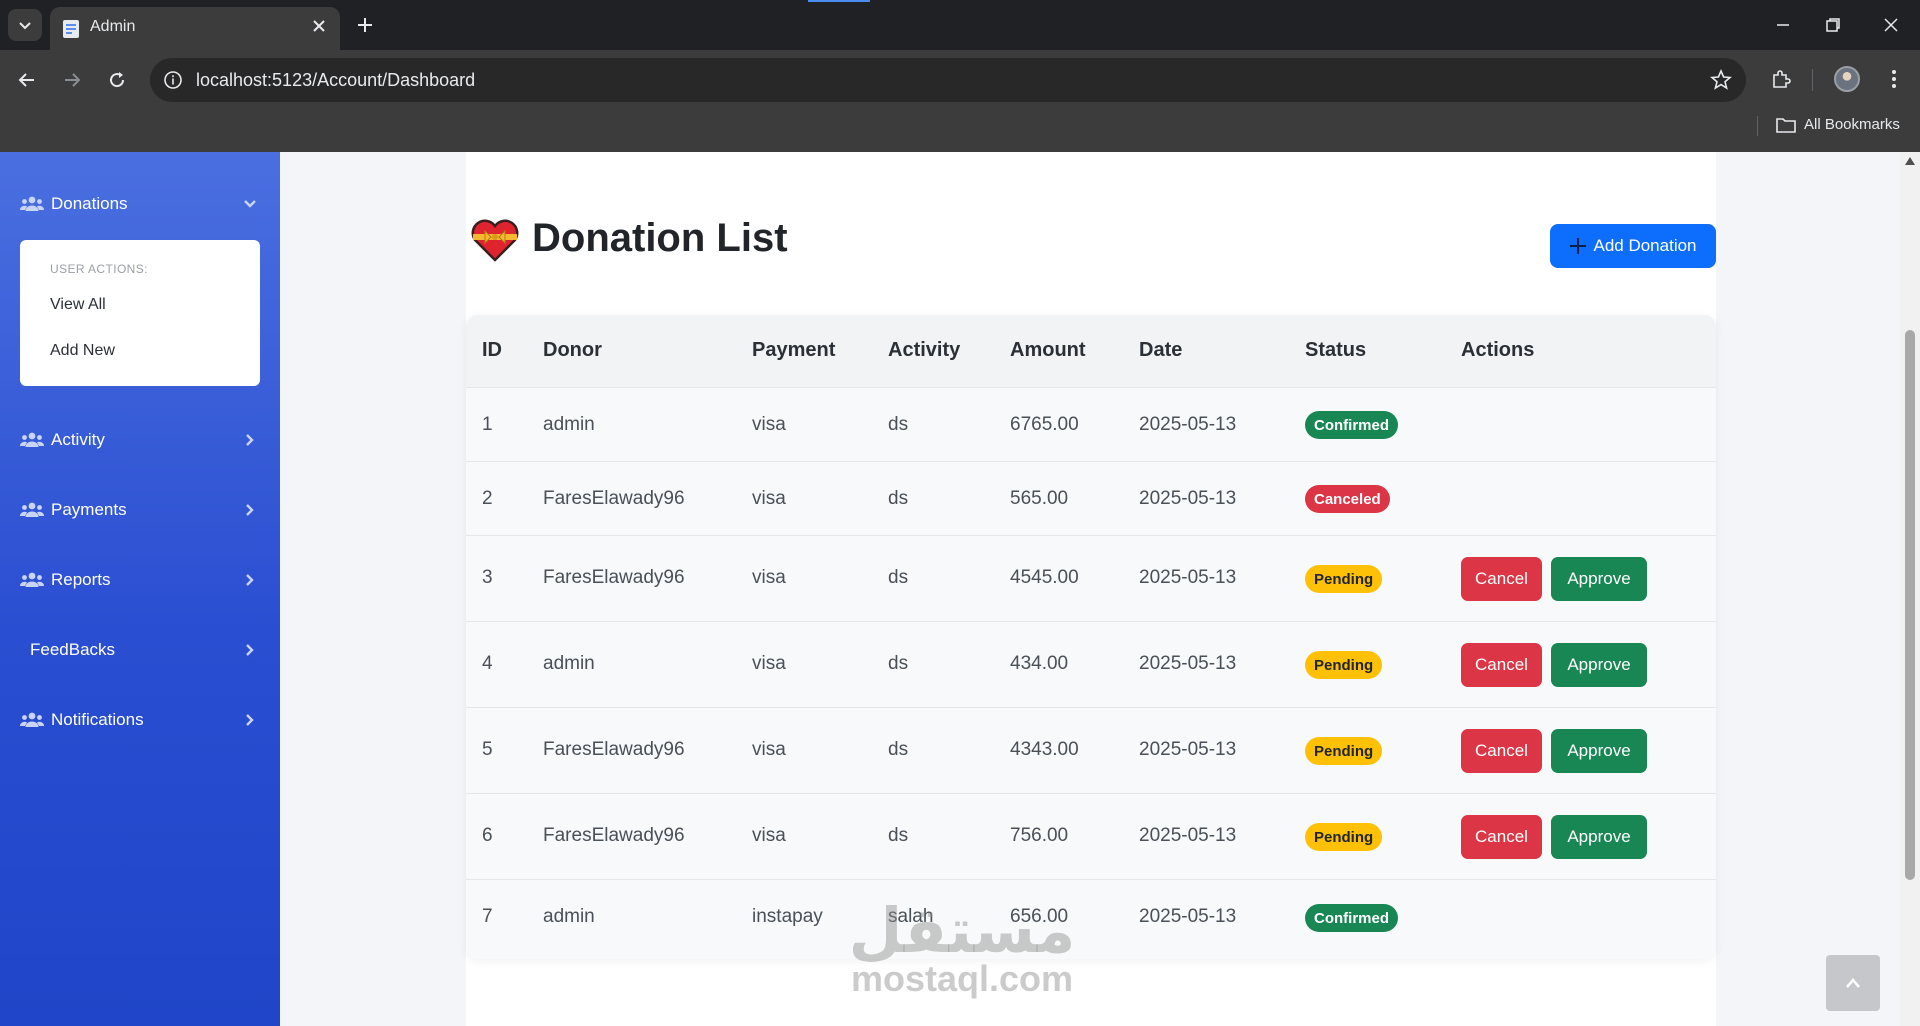 Image resolution: width=1920 pixels, height=1026 pixels. Describe the element at coordinates (81, 579) in the screenshot. I see `sidebar-item-label: Reports` at that location.